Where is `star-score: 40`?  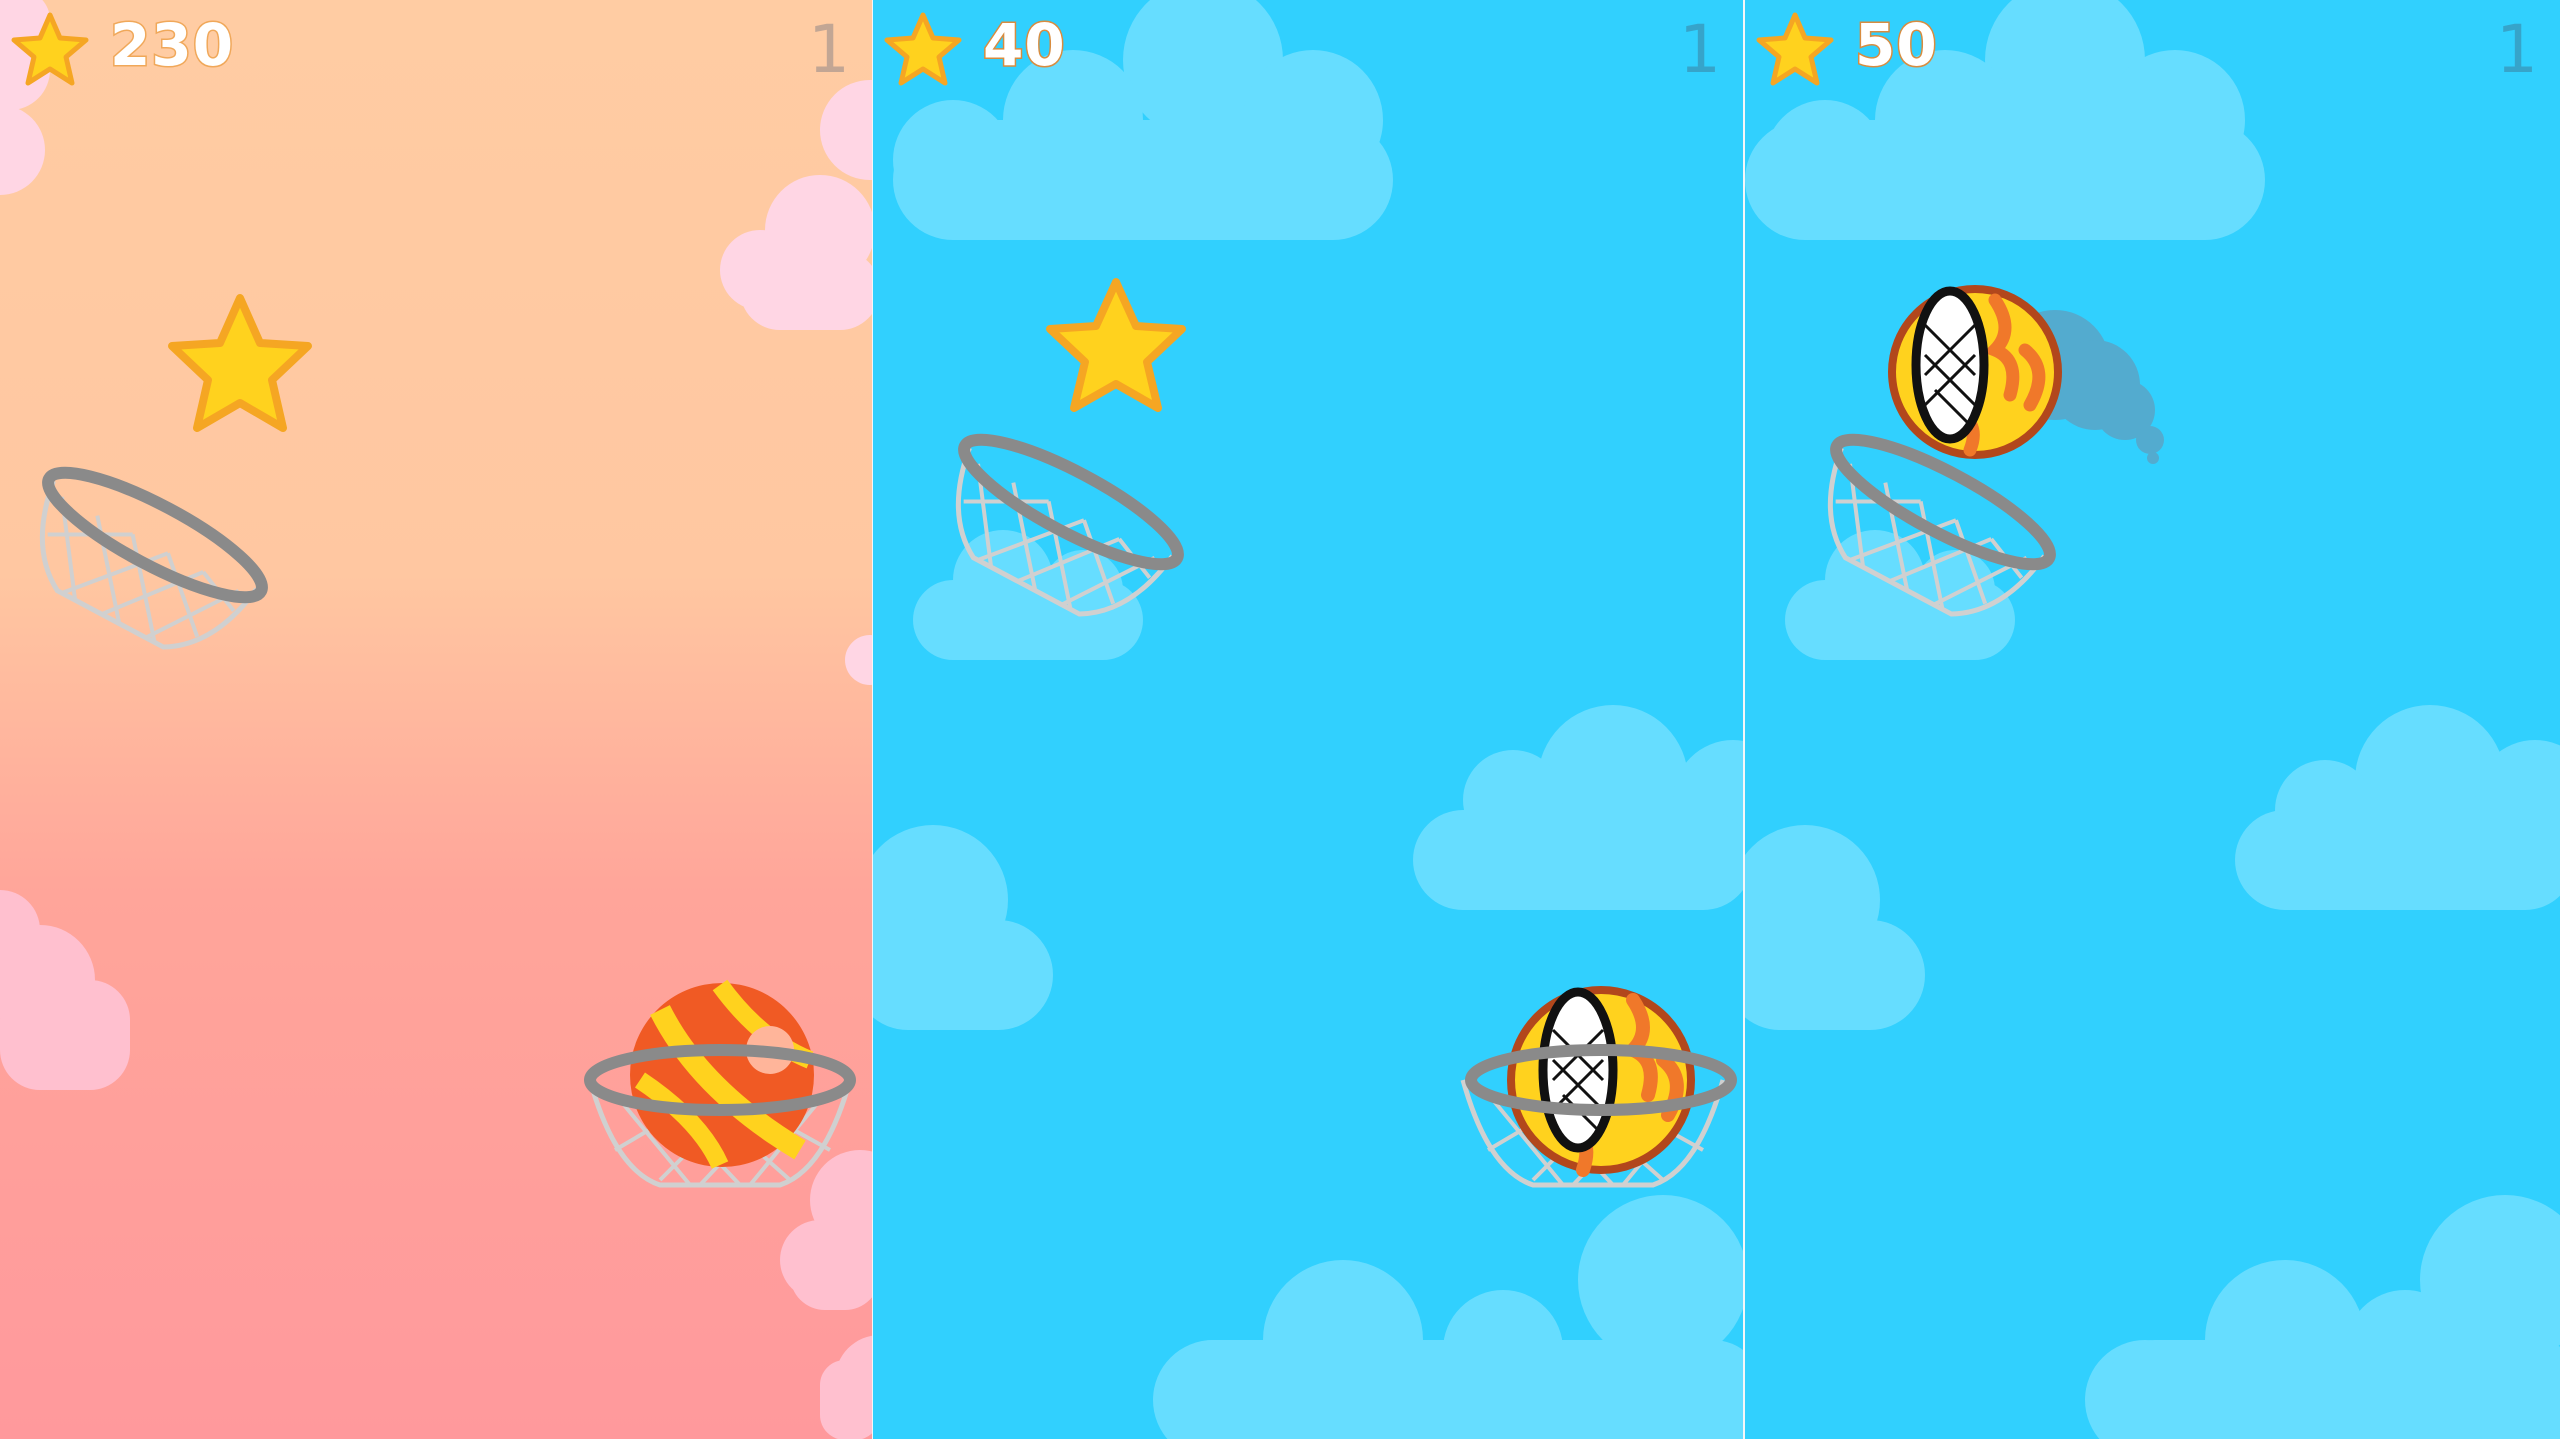
star-score: 40 is located at coordinates (1024, 45).